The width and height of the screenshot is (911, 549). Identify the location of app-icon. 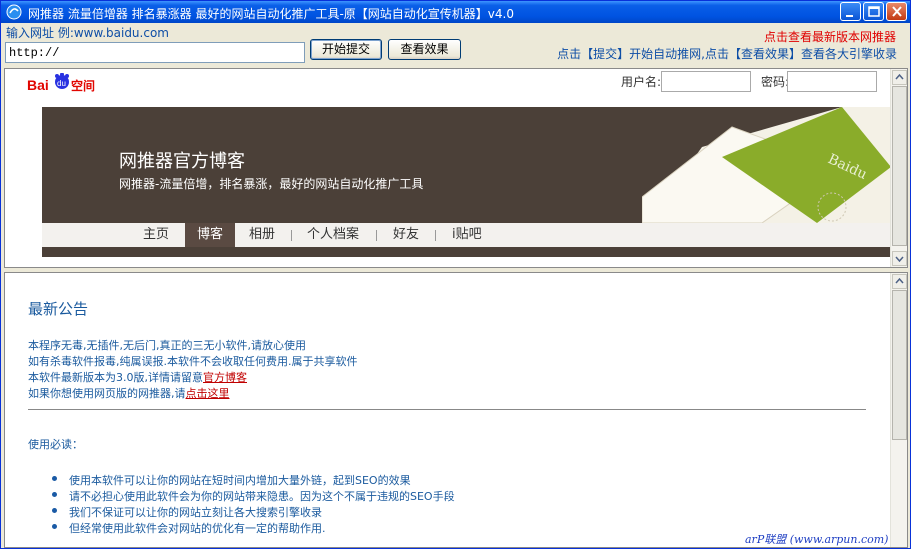
(14, 12).